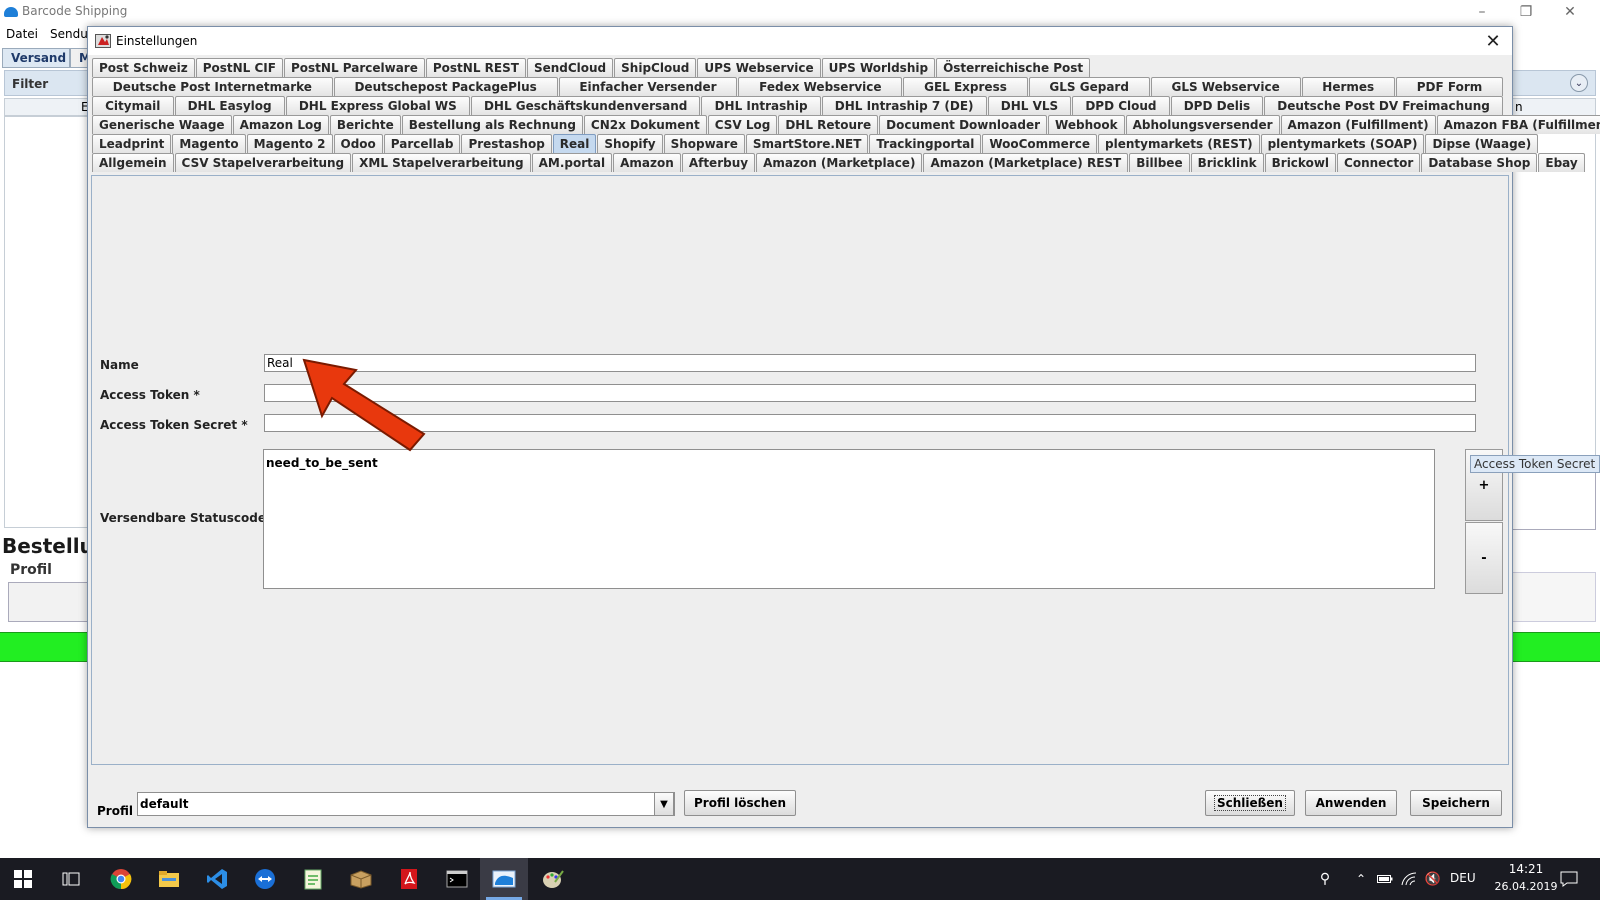  Describe the element at coordinates (212, 86) in the screenshot. I see `tab-deutsche-post-internetmarke: Deutsche Post Internetmarke` at that location.